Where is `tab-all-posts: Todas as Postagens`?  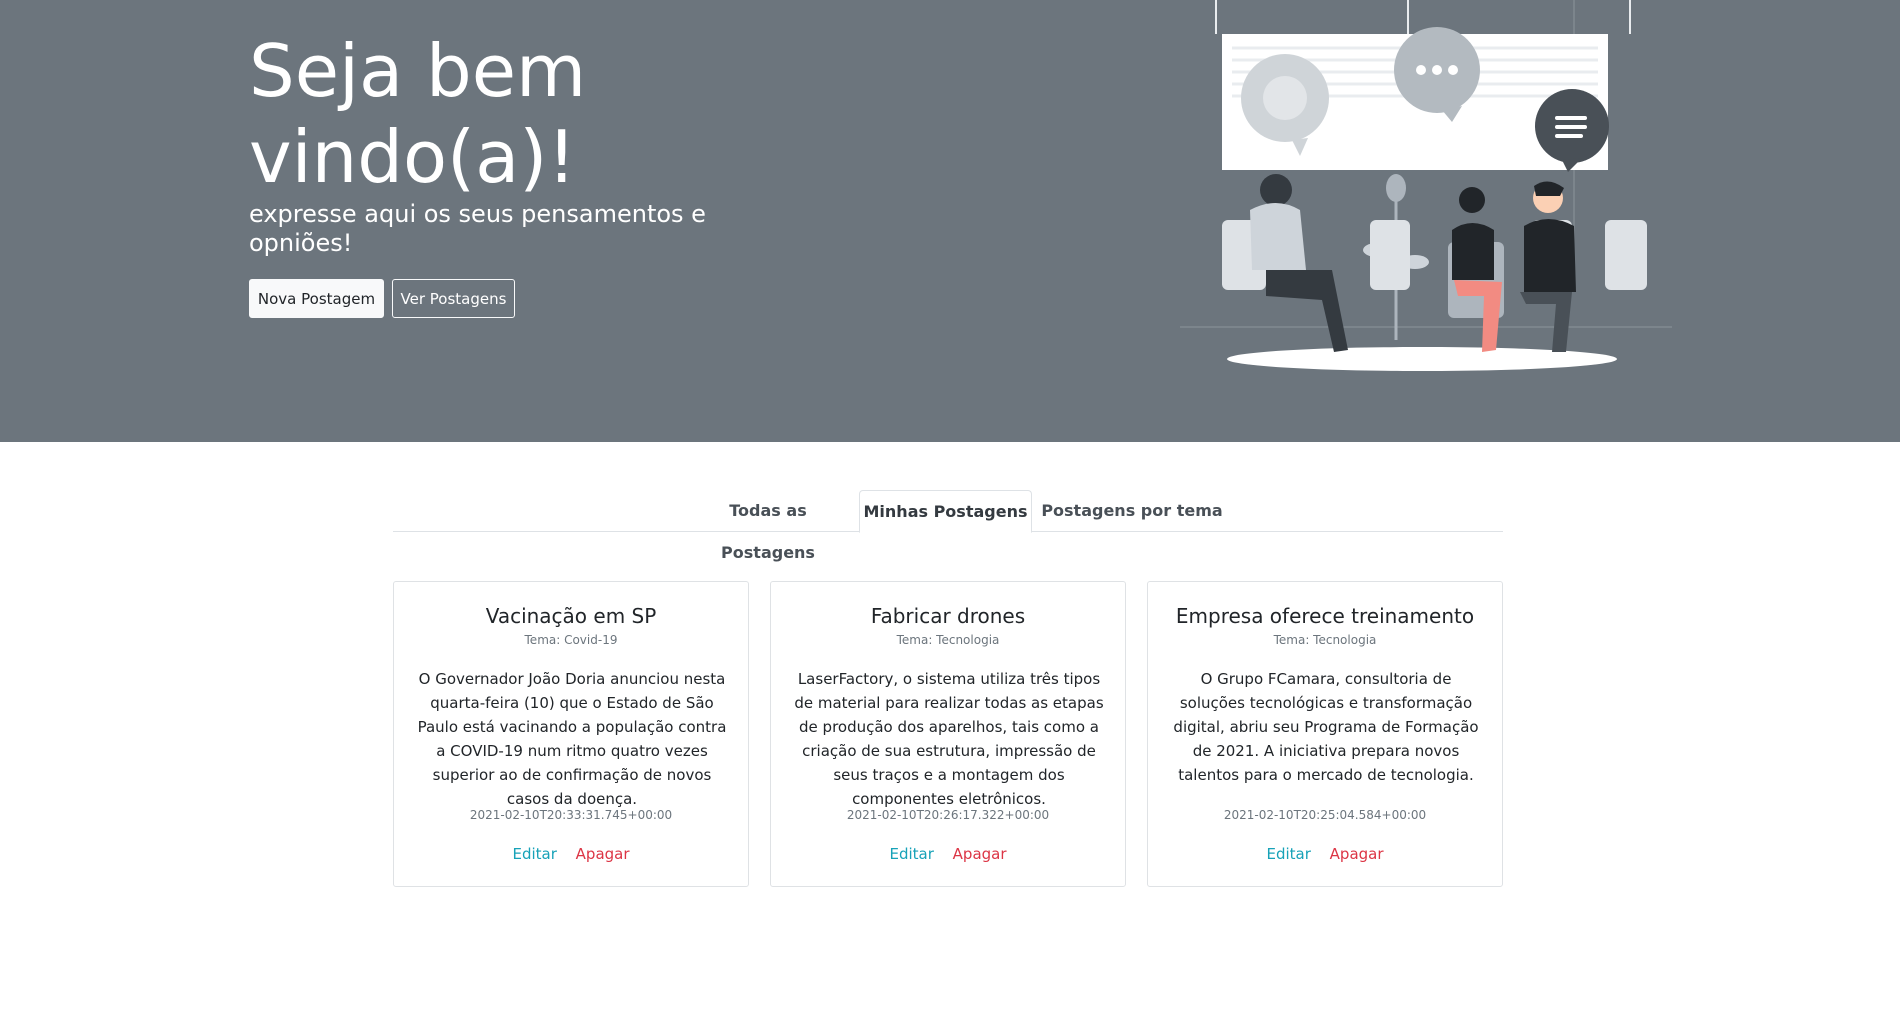 tab-all-posts: Todas as Postagens is located at coordinates (768, 526).